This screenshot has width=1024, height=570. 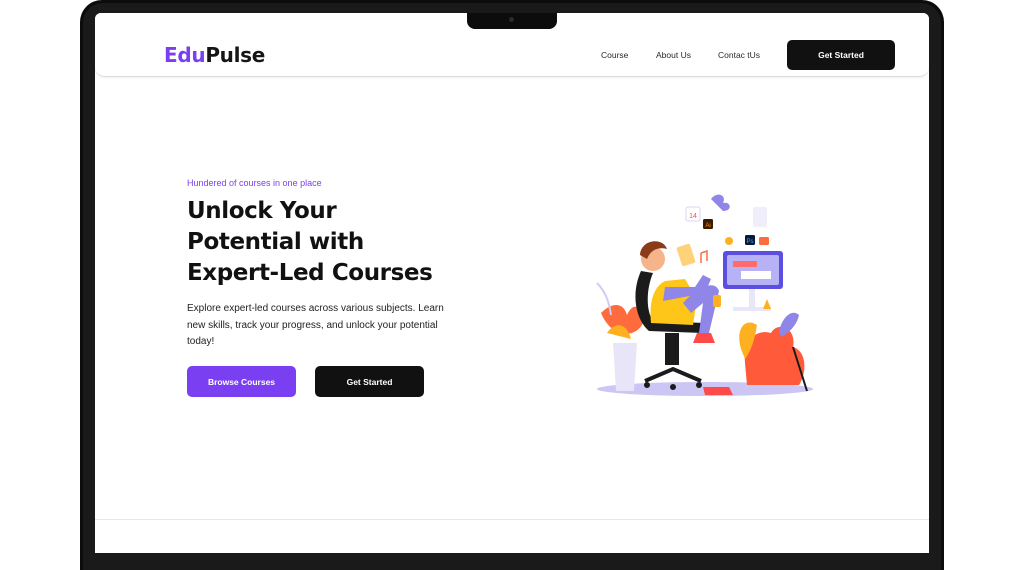 I want to click on chair-base, so click(x=673, y=374).